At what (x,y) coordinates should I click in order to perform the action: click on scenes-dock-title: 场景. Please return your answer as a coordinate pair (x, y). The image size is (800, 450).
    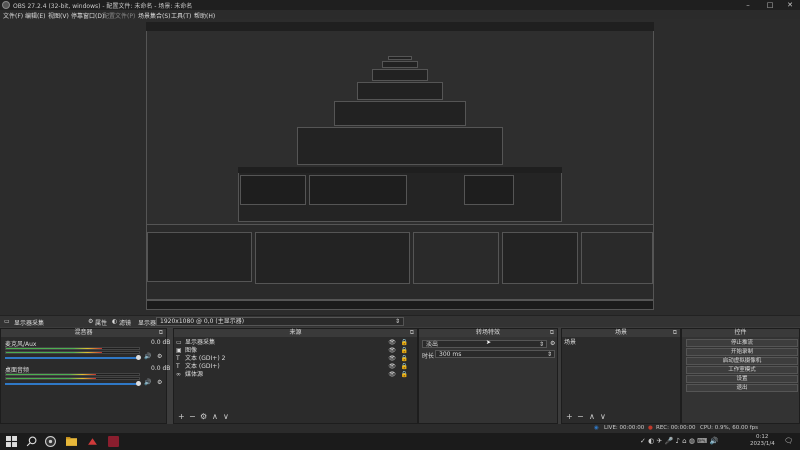
    Looking at the image, I should click on (620, 332).